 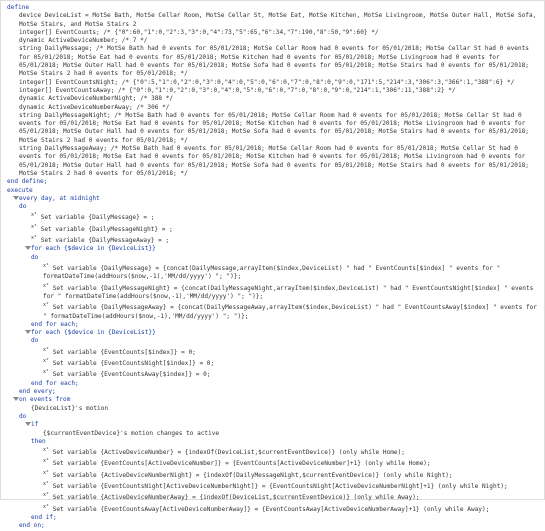 I want to click on code-line: x² Set variable {DailyMessage} = ;, so click(x=272, y=216).